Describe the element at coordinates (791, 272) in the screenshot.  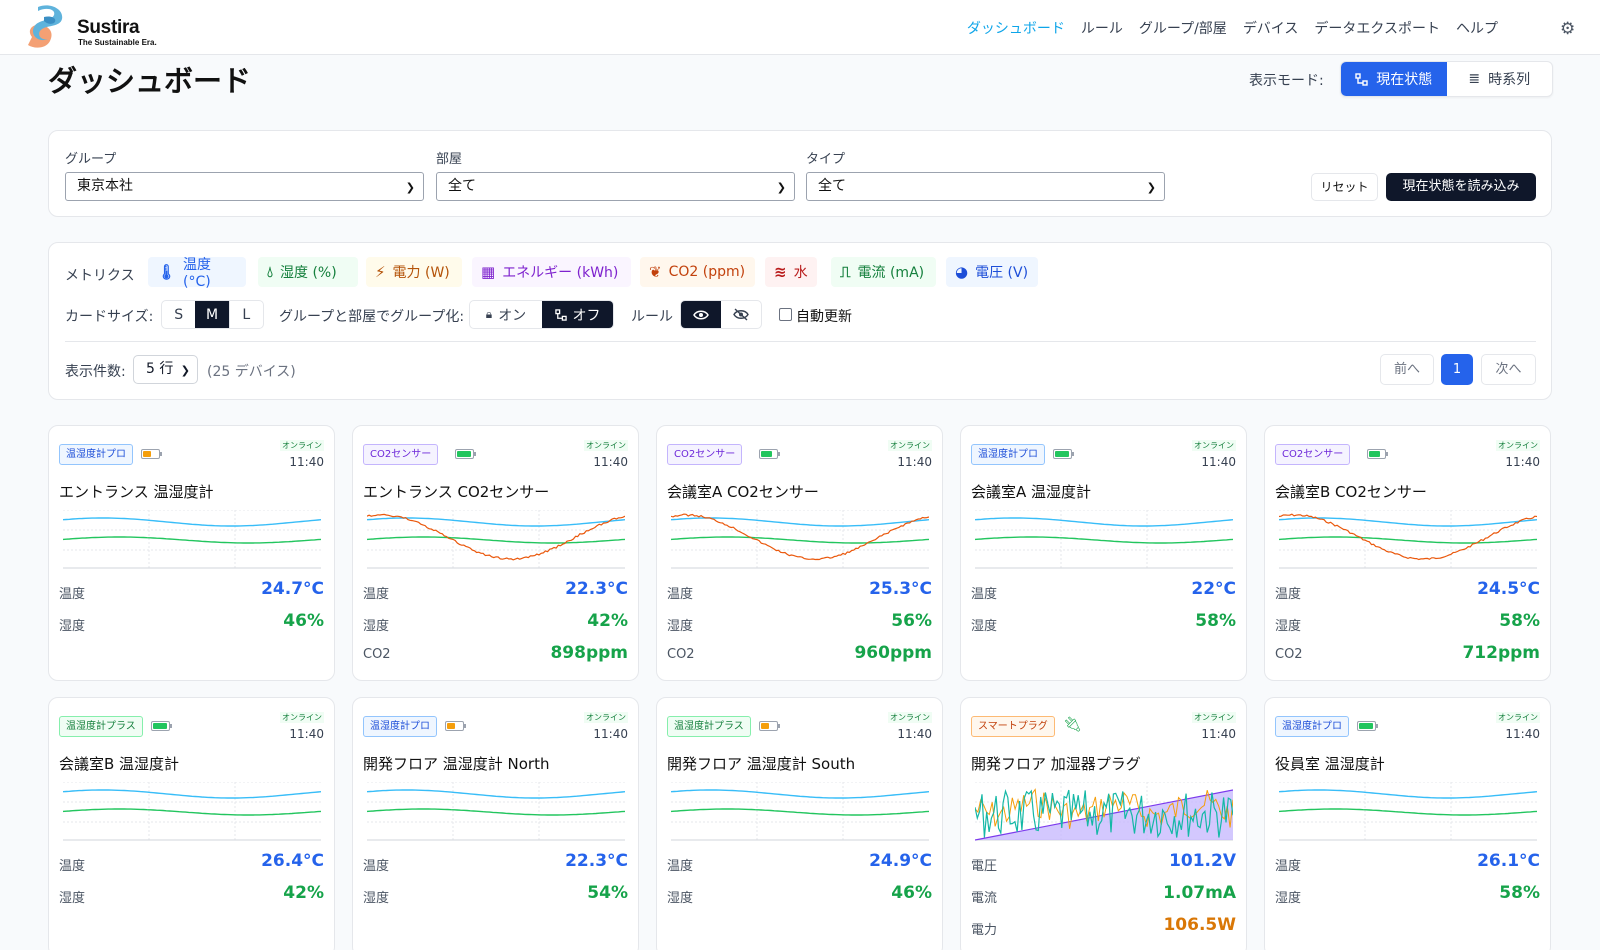
I see `metric-chip-5: ≋ 水` at that location.